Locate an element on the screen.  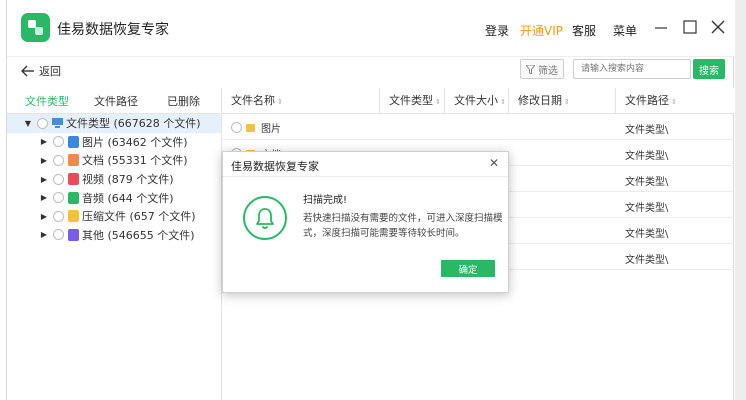
tree-node-documents: ▶ 文档 (55331 个文件) is located at coordinates (114, 160).